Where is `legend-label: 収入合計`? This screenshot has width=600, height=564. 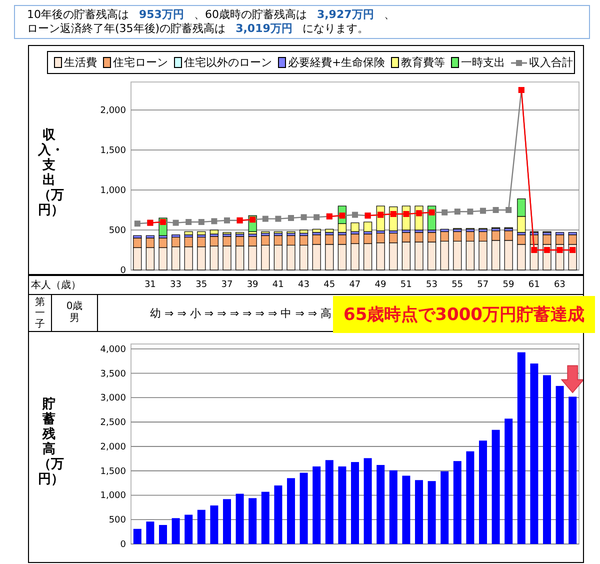
legend-label: 収入合計 is located at coordinates (551, 62).